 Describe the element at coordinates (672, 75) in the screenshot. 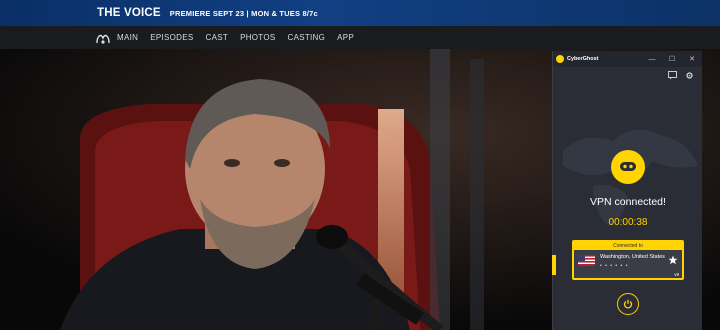

I see `message-icon` at that location.